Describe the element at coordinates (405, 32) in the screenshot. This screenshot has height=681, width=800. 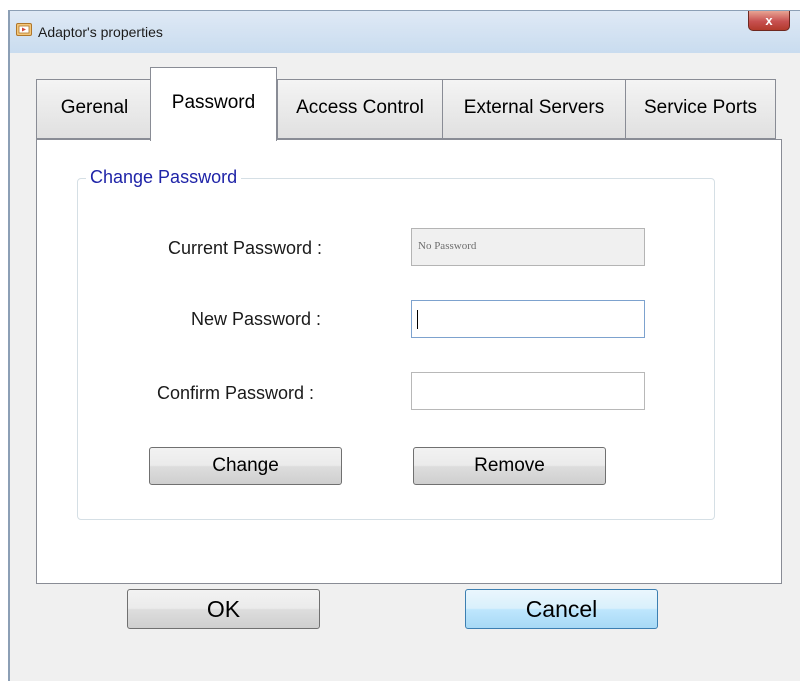
I see `title-bar: Adaptor's properties x` at that location.